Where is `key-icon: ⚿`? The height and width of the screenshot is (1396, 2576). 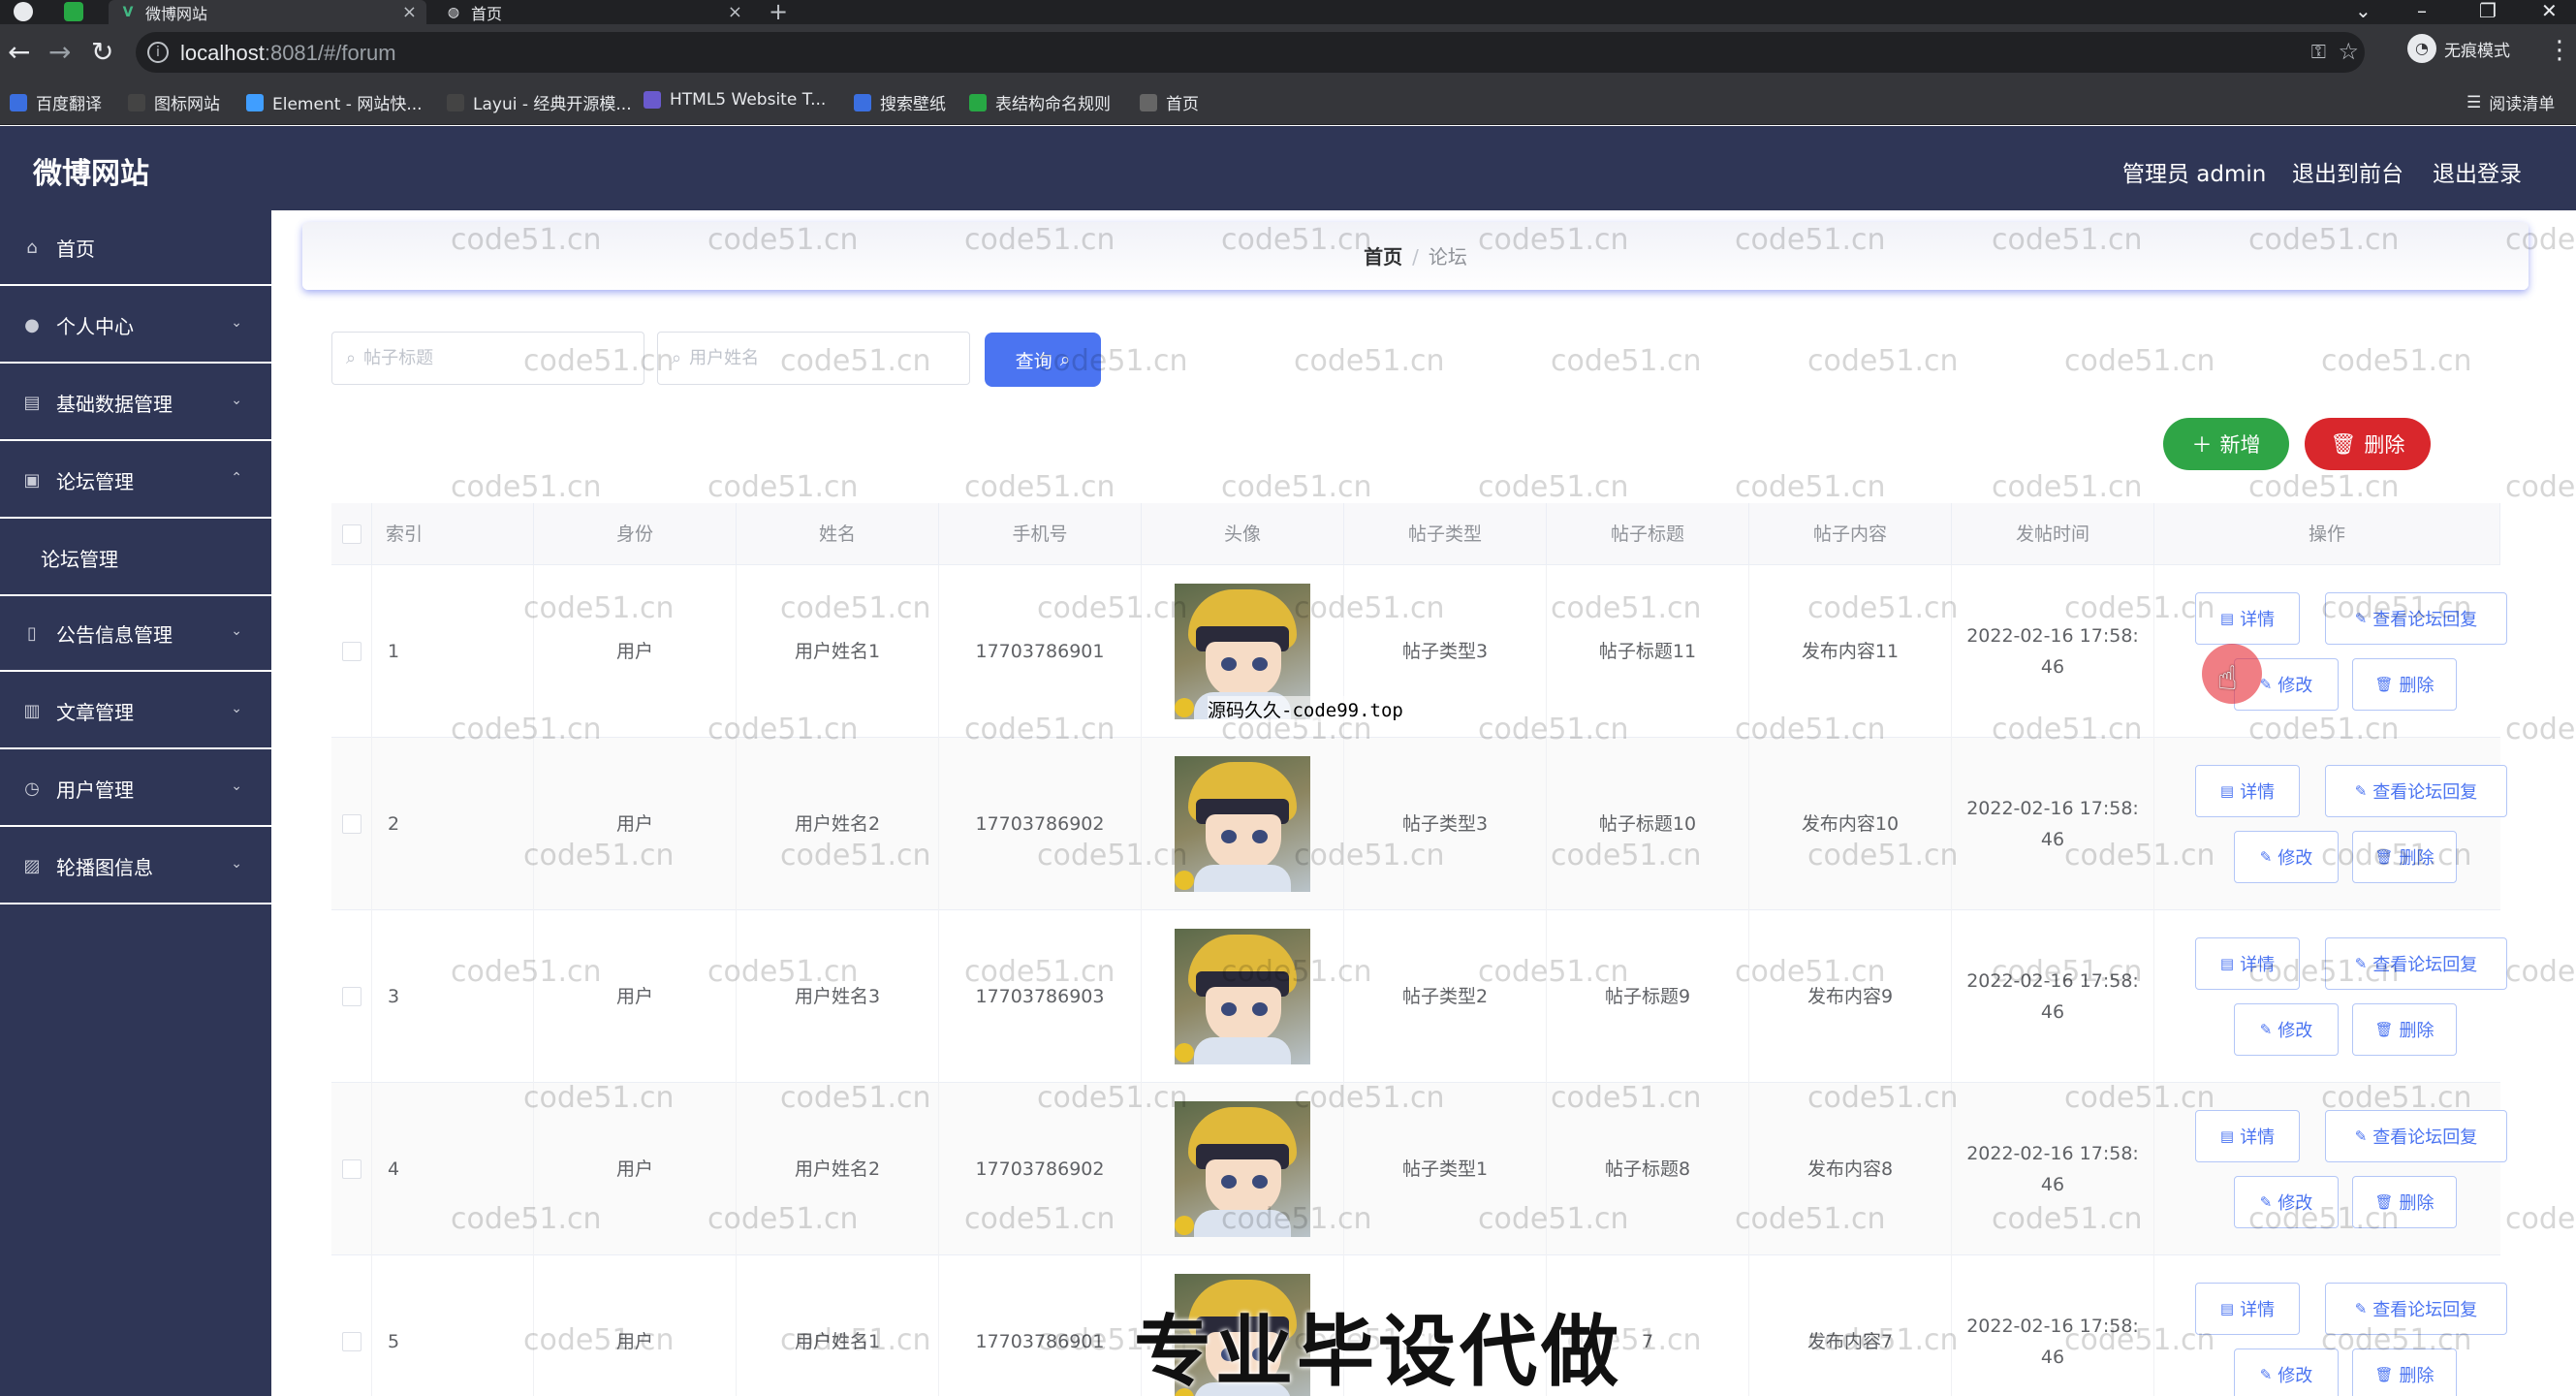
key-icon: ⚿ is located at coordinates (2318, 51).